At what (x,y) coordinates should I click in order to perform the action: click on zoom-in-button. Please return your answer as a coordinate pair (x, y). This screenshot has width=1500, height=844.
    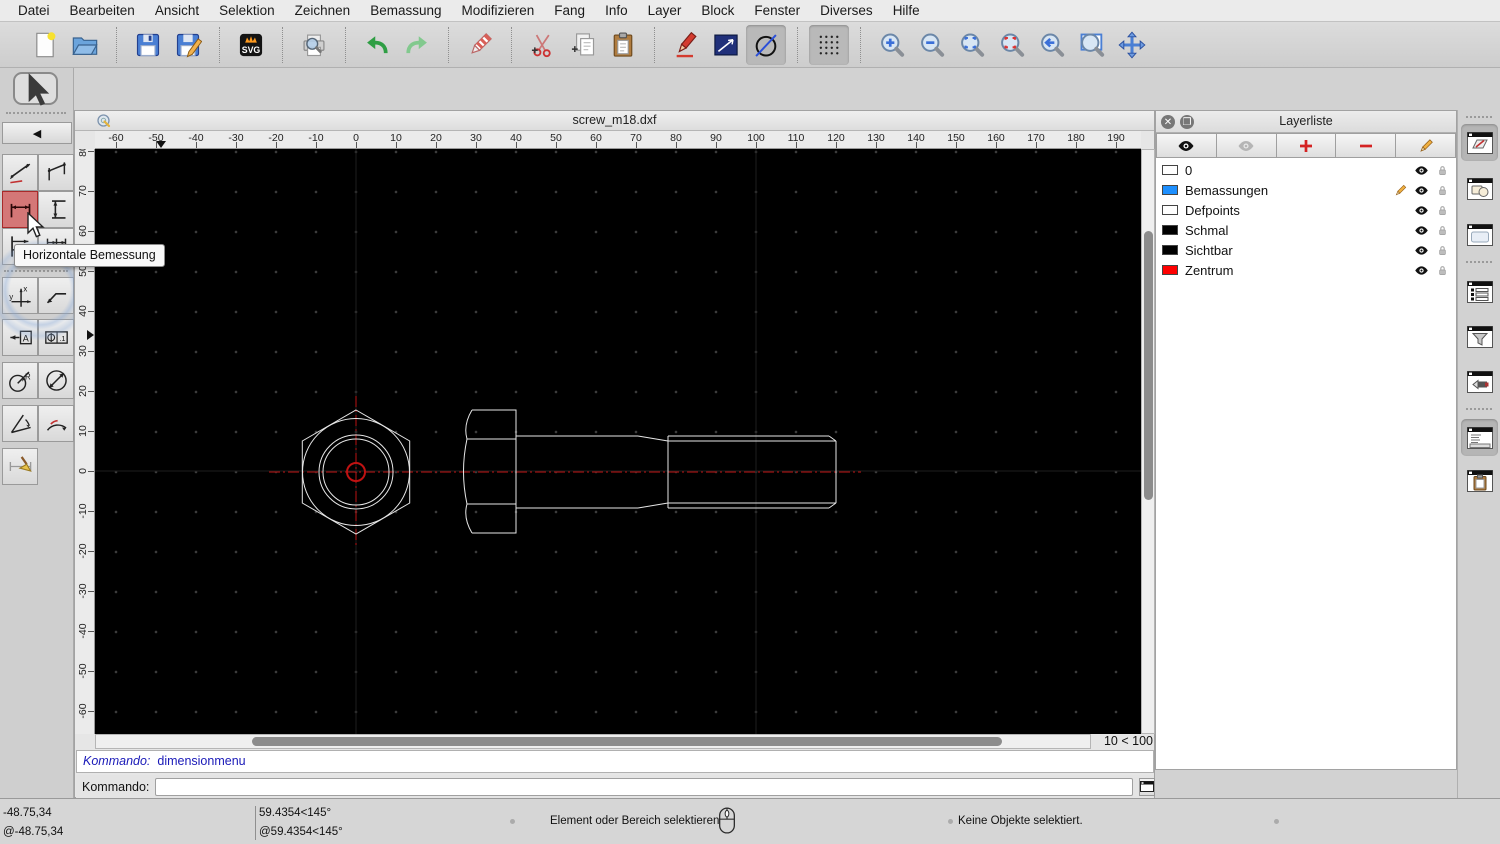
    Looking at the image, I should click on (892, 45).